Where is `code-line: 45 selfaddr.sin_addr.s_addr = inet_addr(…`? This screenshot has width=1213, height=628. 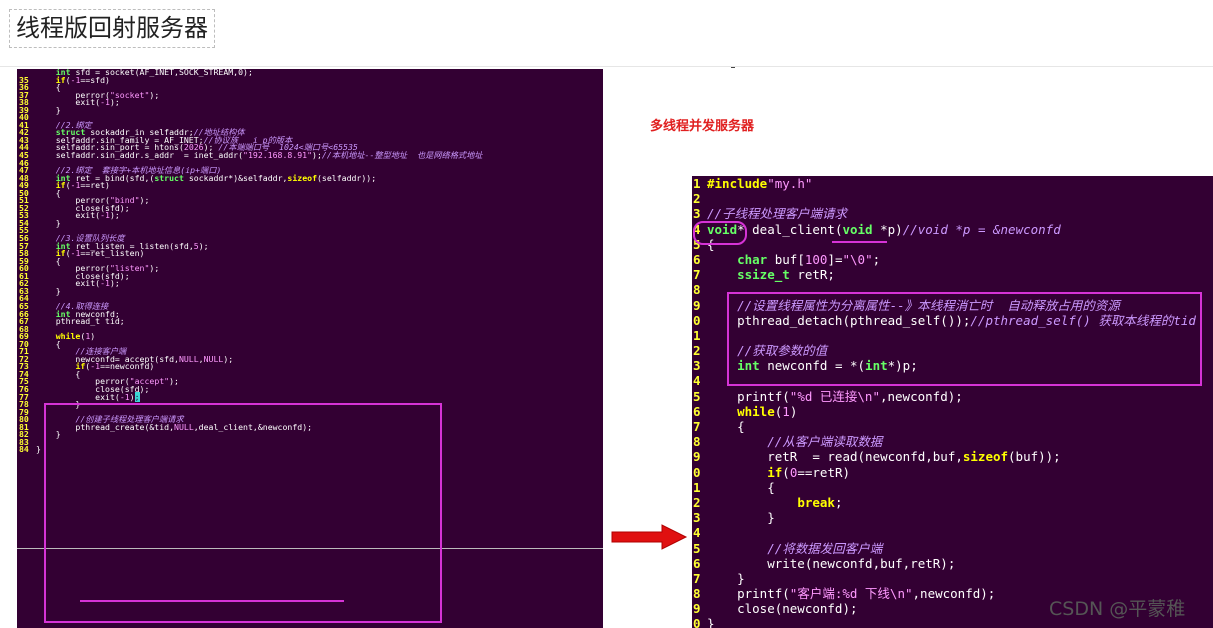 code-line: 45 selfaddr.sin_addr.s_addr = inet_addr(… is located at coordinates (310, 155).